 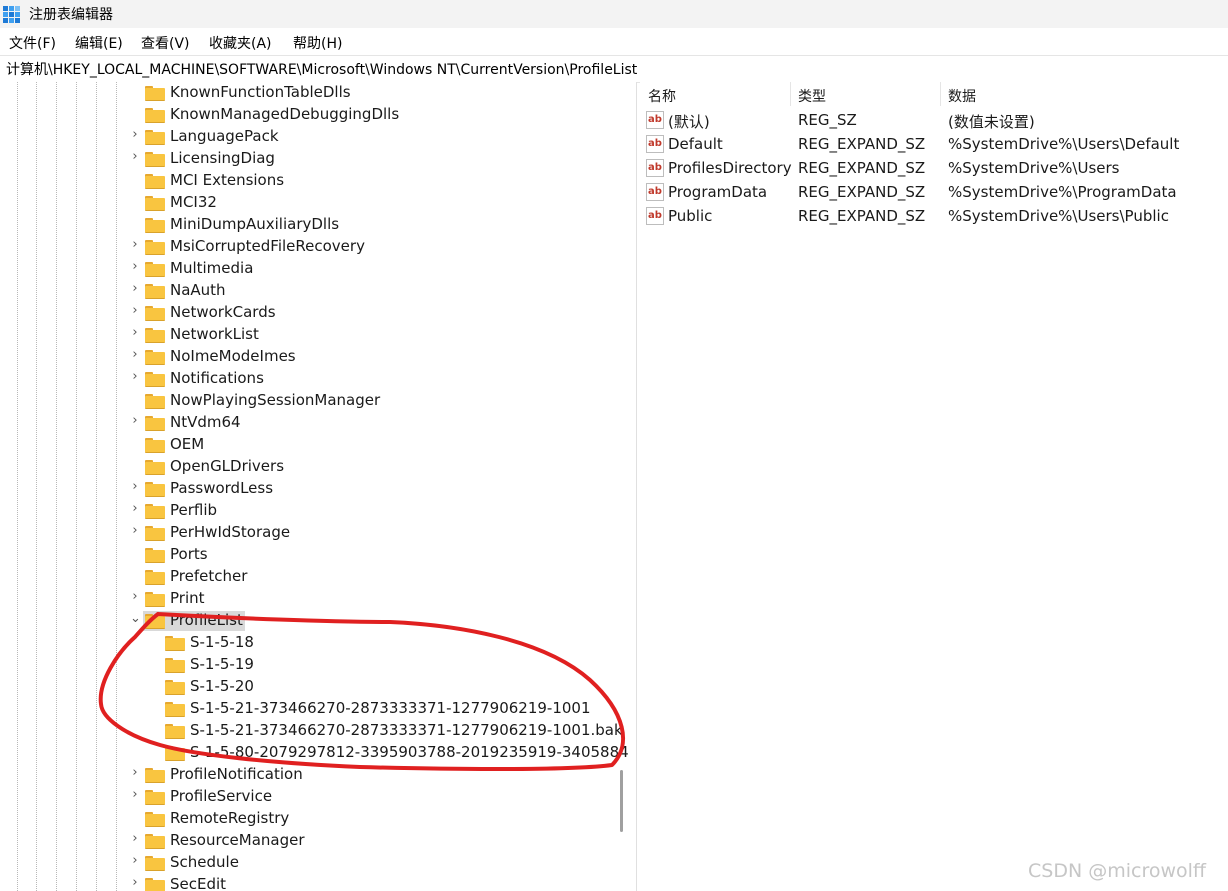 I want to click on menu-file: 文件(F), so click(x=32, y=43).